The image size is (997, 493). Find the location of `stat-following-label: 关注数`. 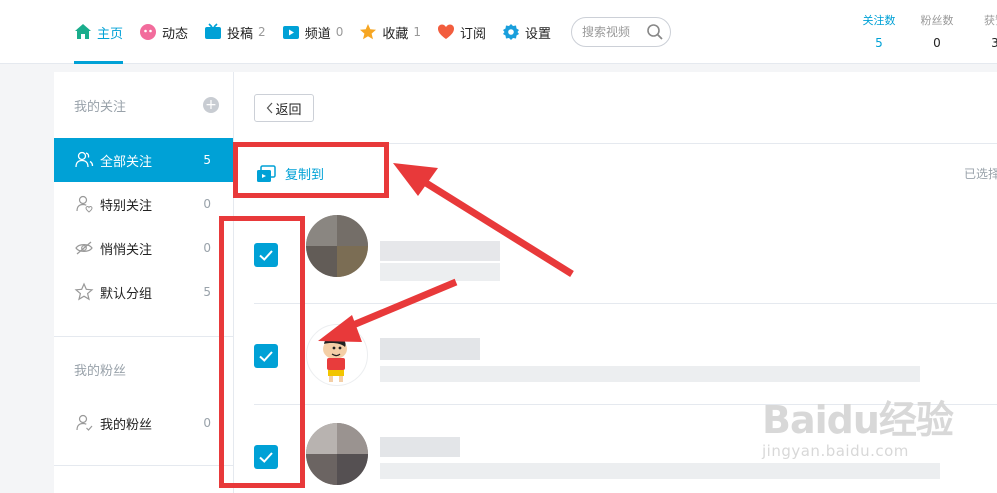

stat-following-label: 关注数 is located at coordinates (879, 20).